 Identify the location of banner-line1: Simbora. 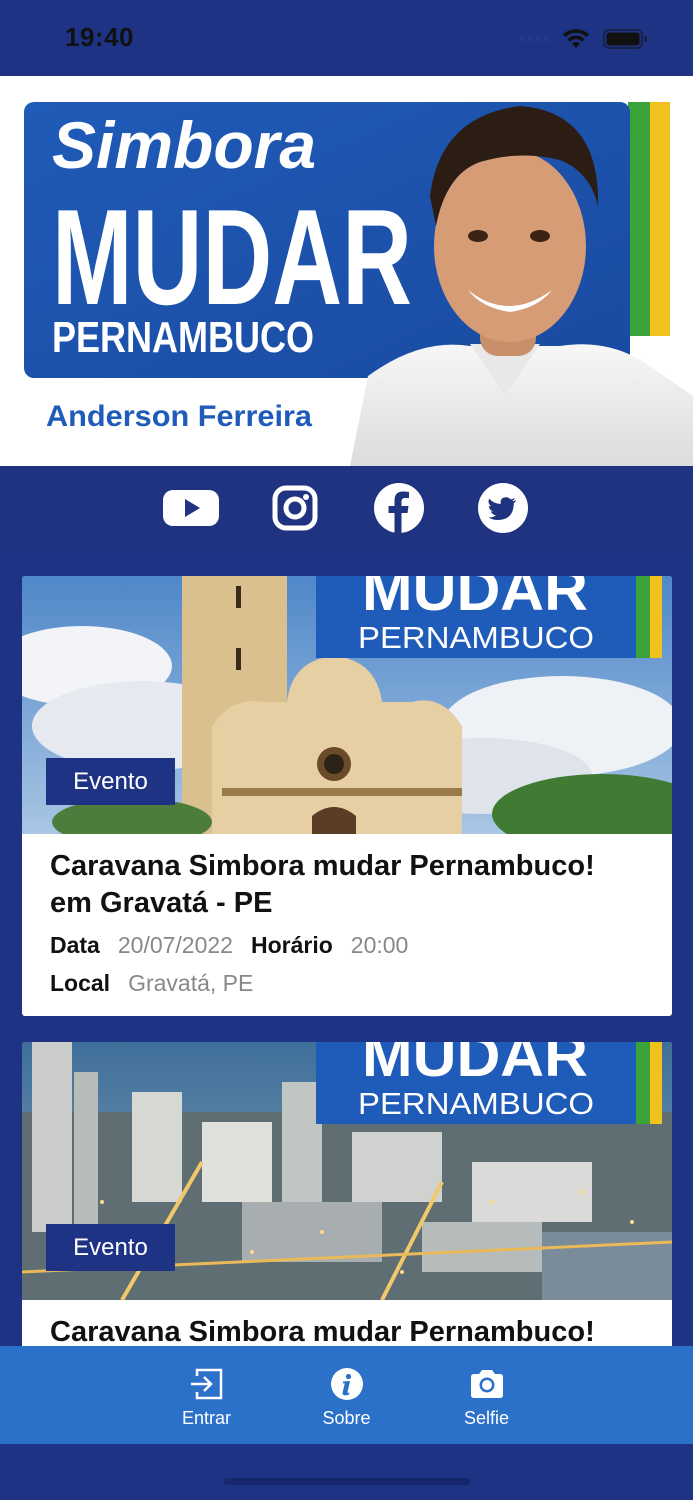
(184, 145).